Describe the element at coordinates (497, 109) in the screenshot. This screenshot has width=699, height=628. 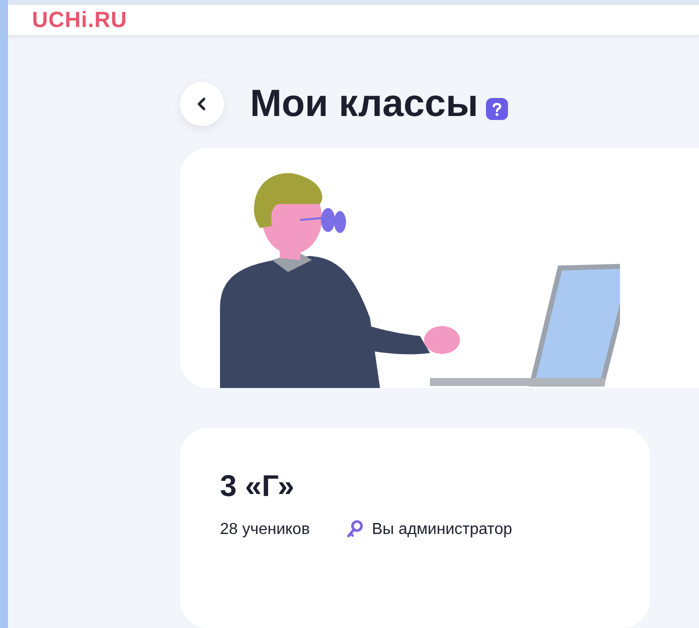
I see `help-icon` at that location.